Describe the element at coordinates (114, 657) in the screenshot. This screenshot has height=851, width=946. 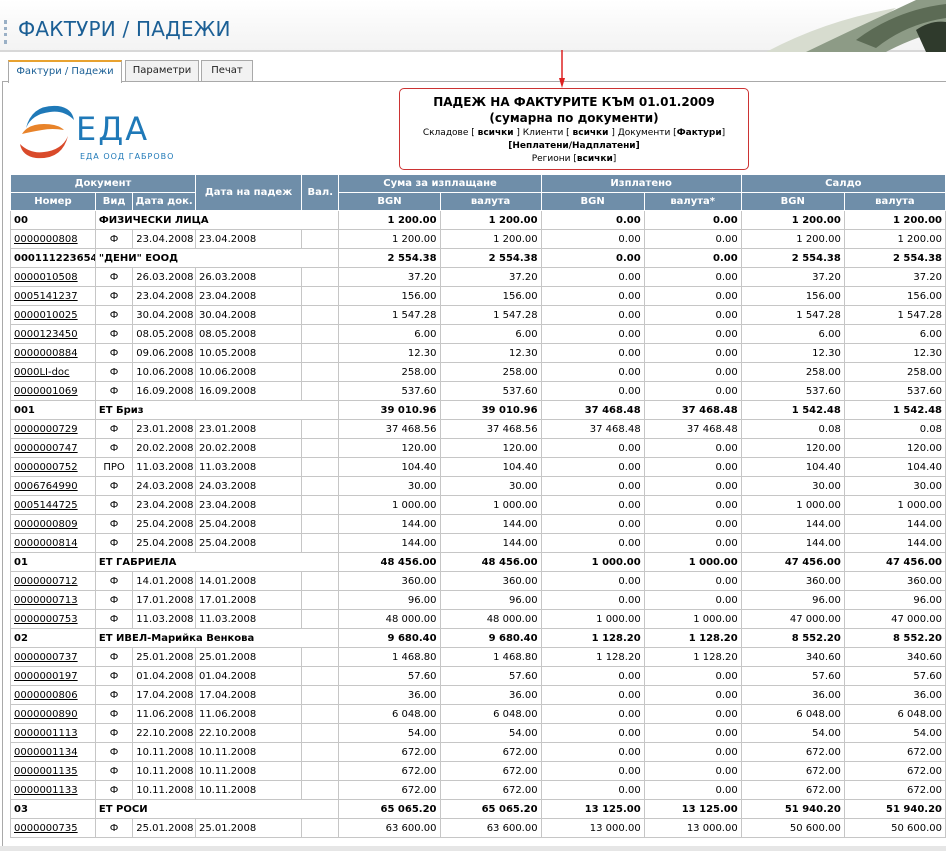
I see `document-type: Ф` at that location.